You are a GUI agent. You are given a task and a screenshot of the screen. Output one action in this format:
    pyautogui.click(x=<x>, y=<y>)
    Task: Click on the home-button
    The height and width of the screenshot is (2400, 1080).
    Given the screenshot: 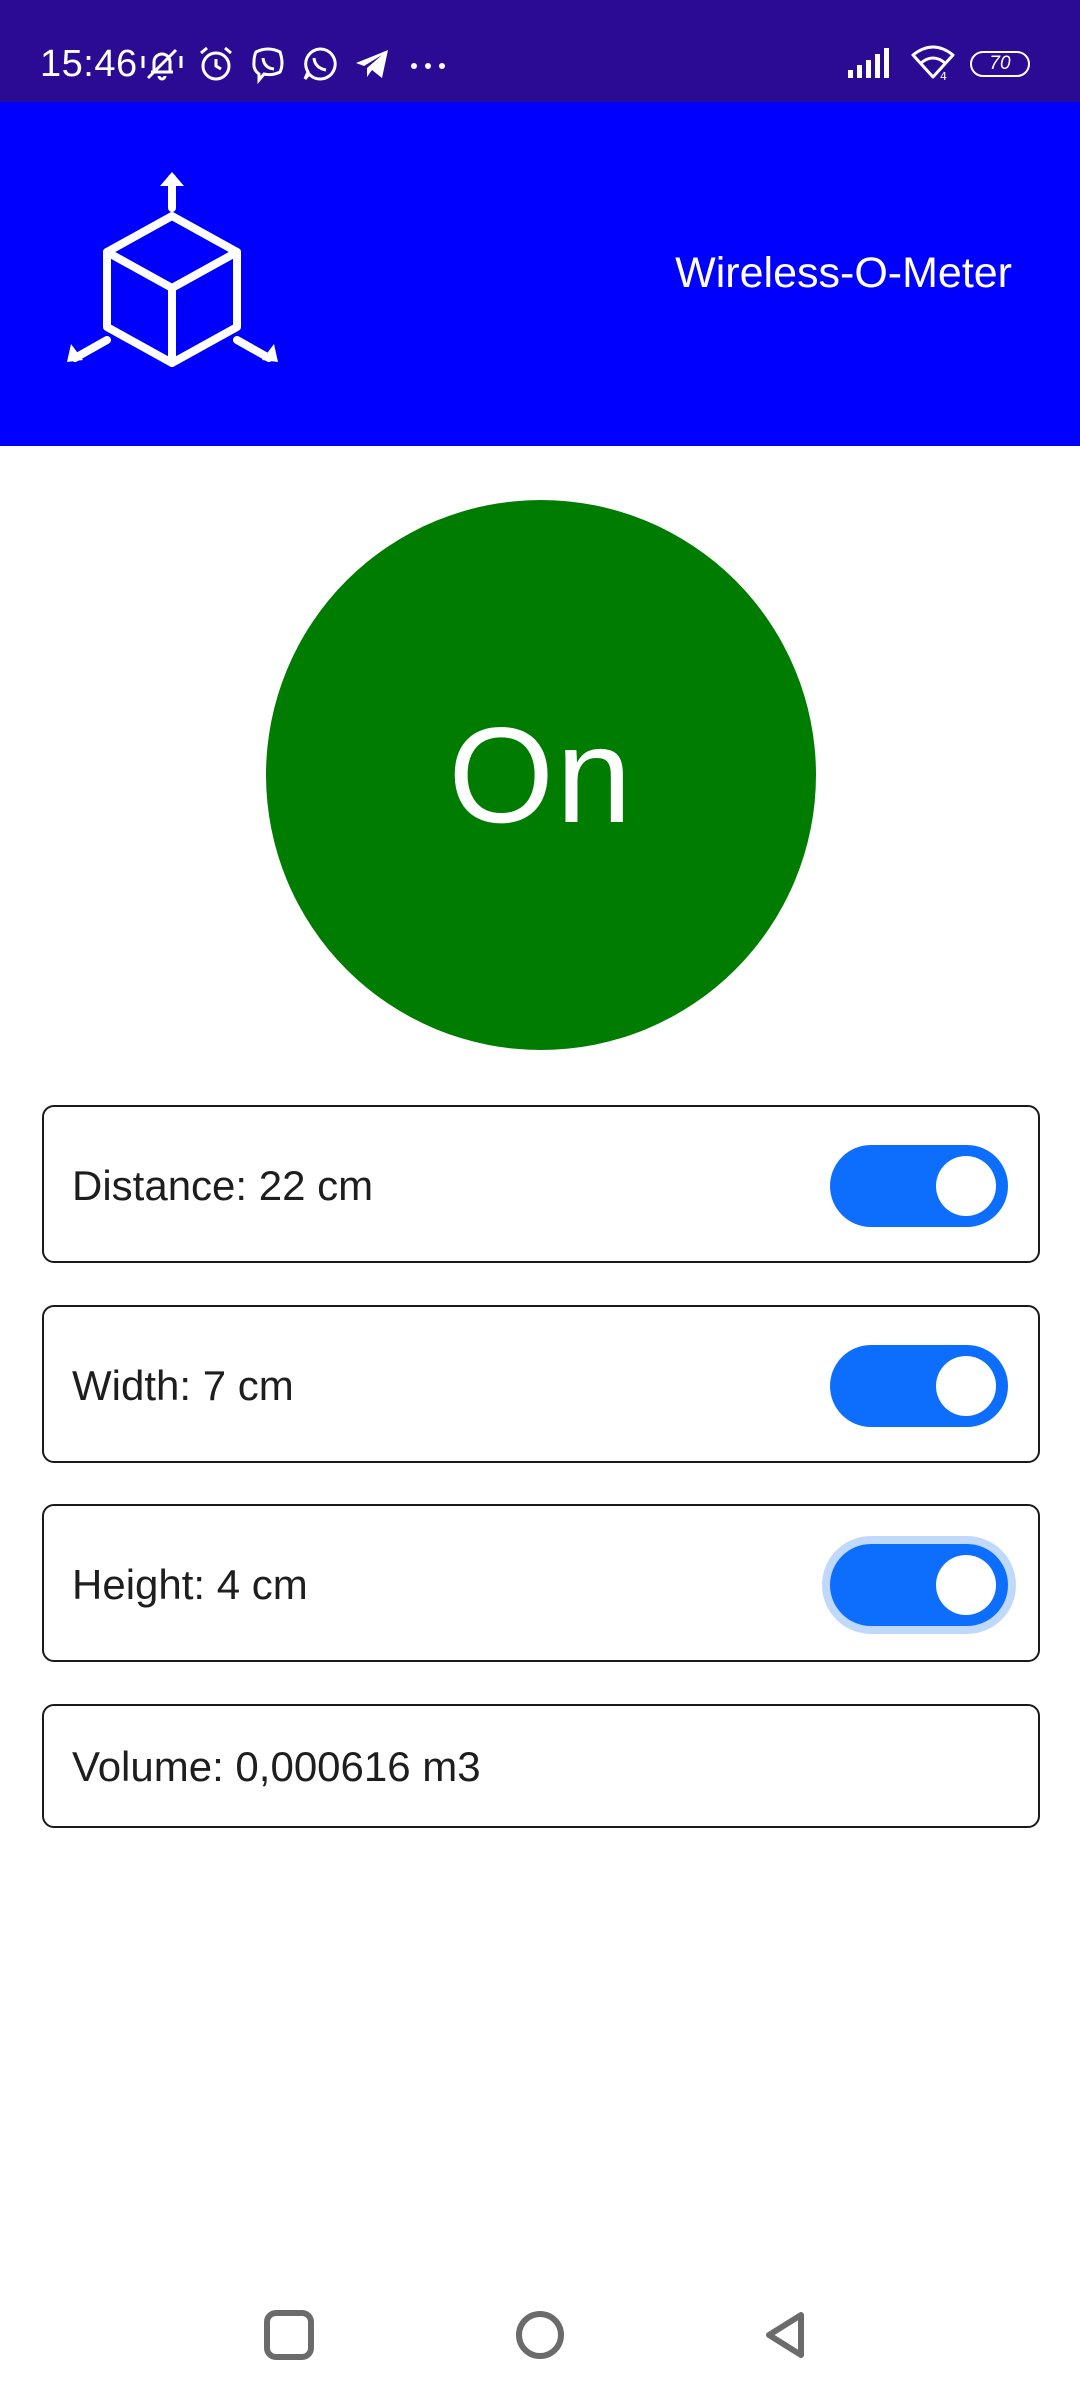 What is the action you would take?
    pyautogui.click(x=540, y=2335)
    